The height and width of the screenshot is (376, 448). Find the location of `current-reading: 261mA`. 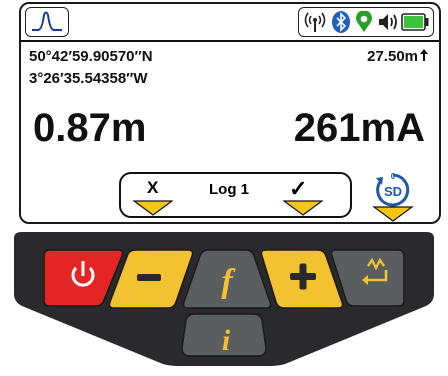

current-reading: 261mA is located at coordinates (359, 128).